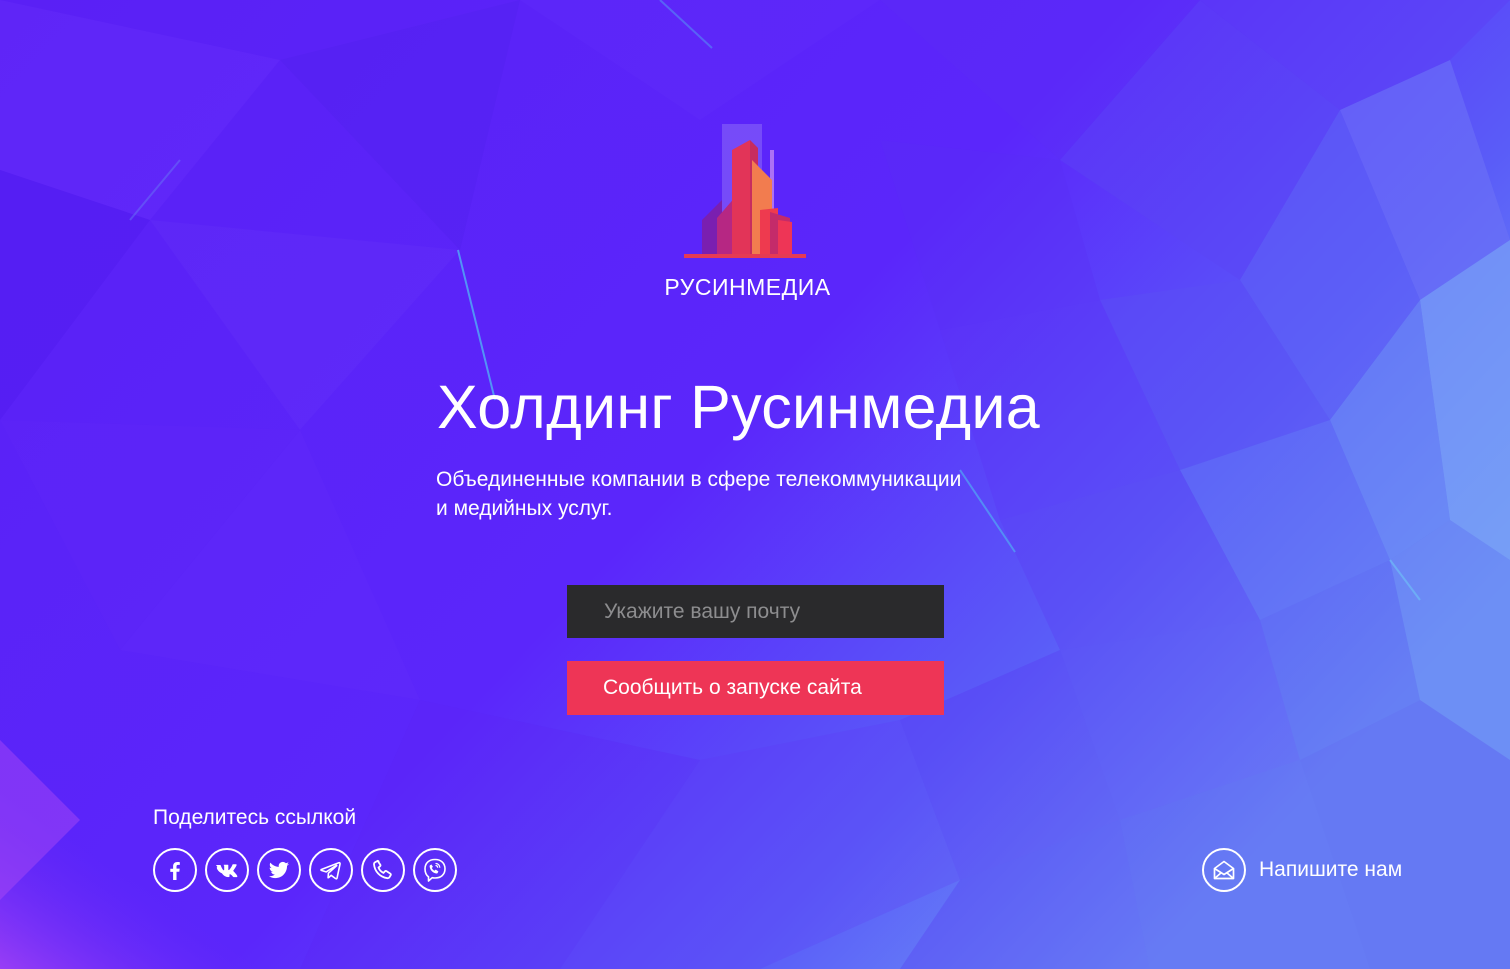 The width and height of the screenshot is (1510, 969). I want to click on write-to-us-label: Напишите нам, so click(1331, 869).